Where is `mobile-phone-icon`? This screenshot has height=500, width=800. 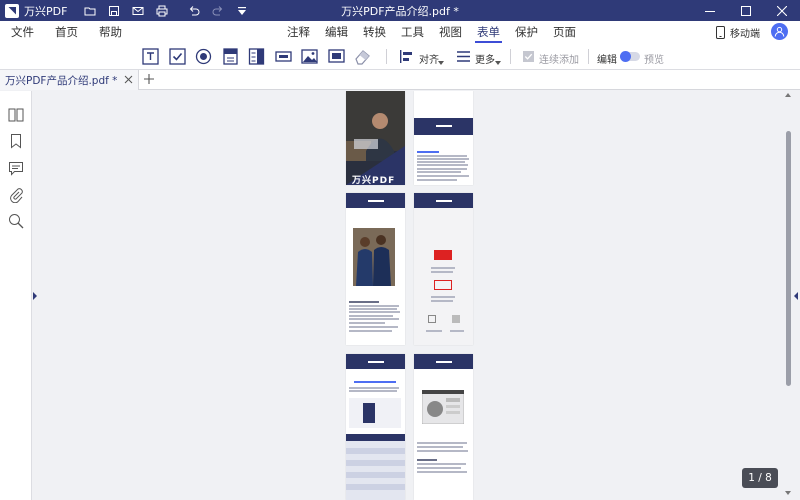
mobile-phone-icon is located at coordinates (720, 32).